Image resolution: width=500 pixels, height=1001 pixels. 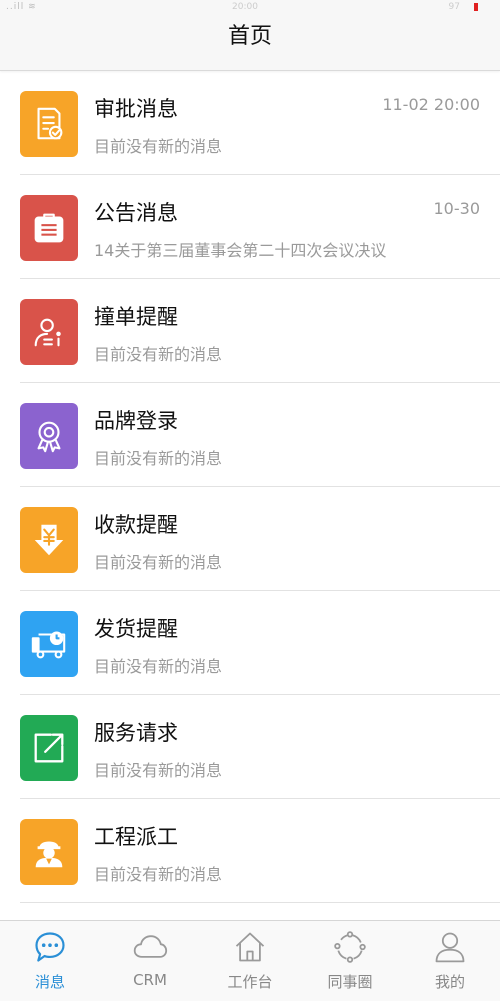 What do you see at coordinates (476, 7) in the screenshot?
I see `battery-icon` at bounding box center [476, 7].